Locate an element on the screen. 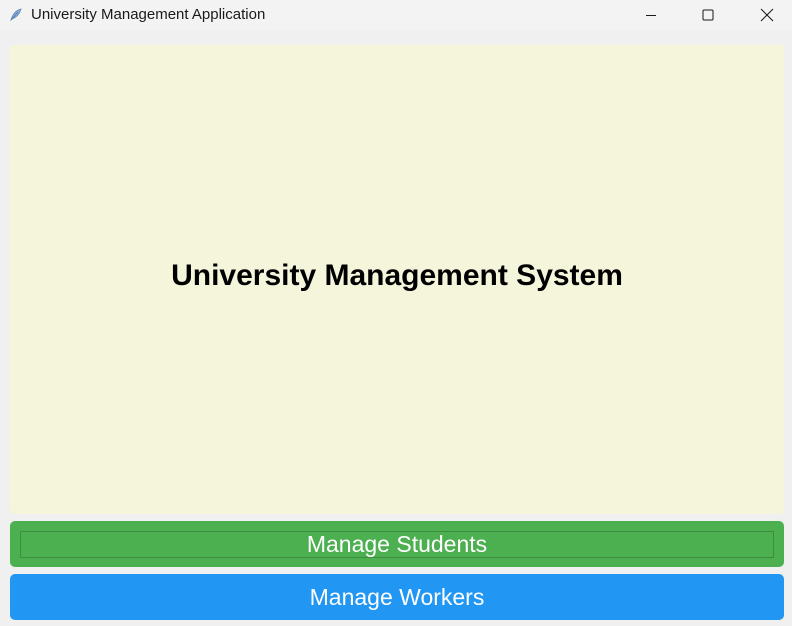 Image resolution: width=792 pixels, height=626 pixels. close-icon is located at coordinates (767, 15).